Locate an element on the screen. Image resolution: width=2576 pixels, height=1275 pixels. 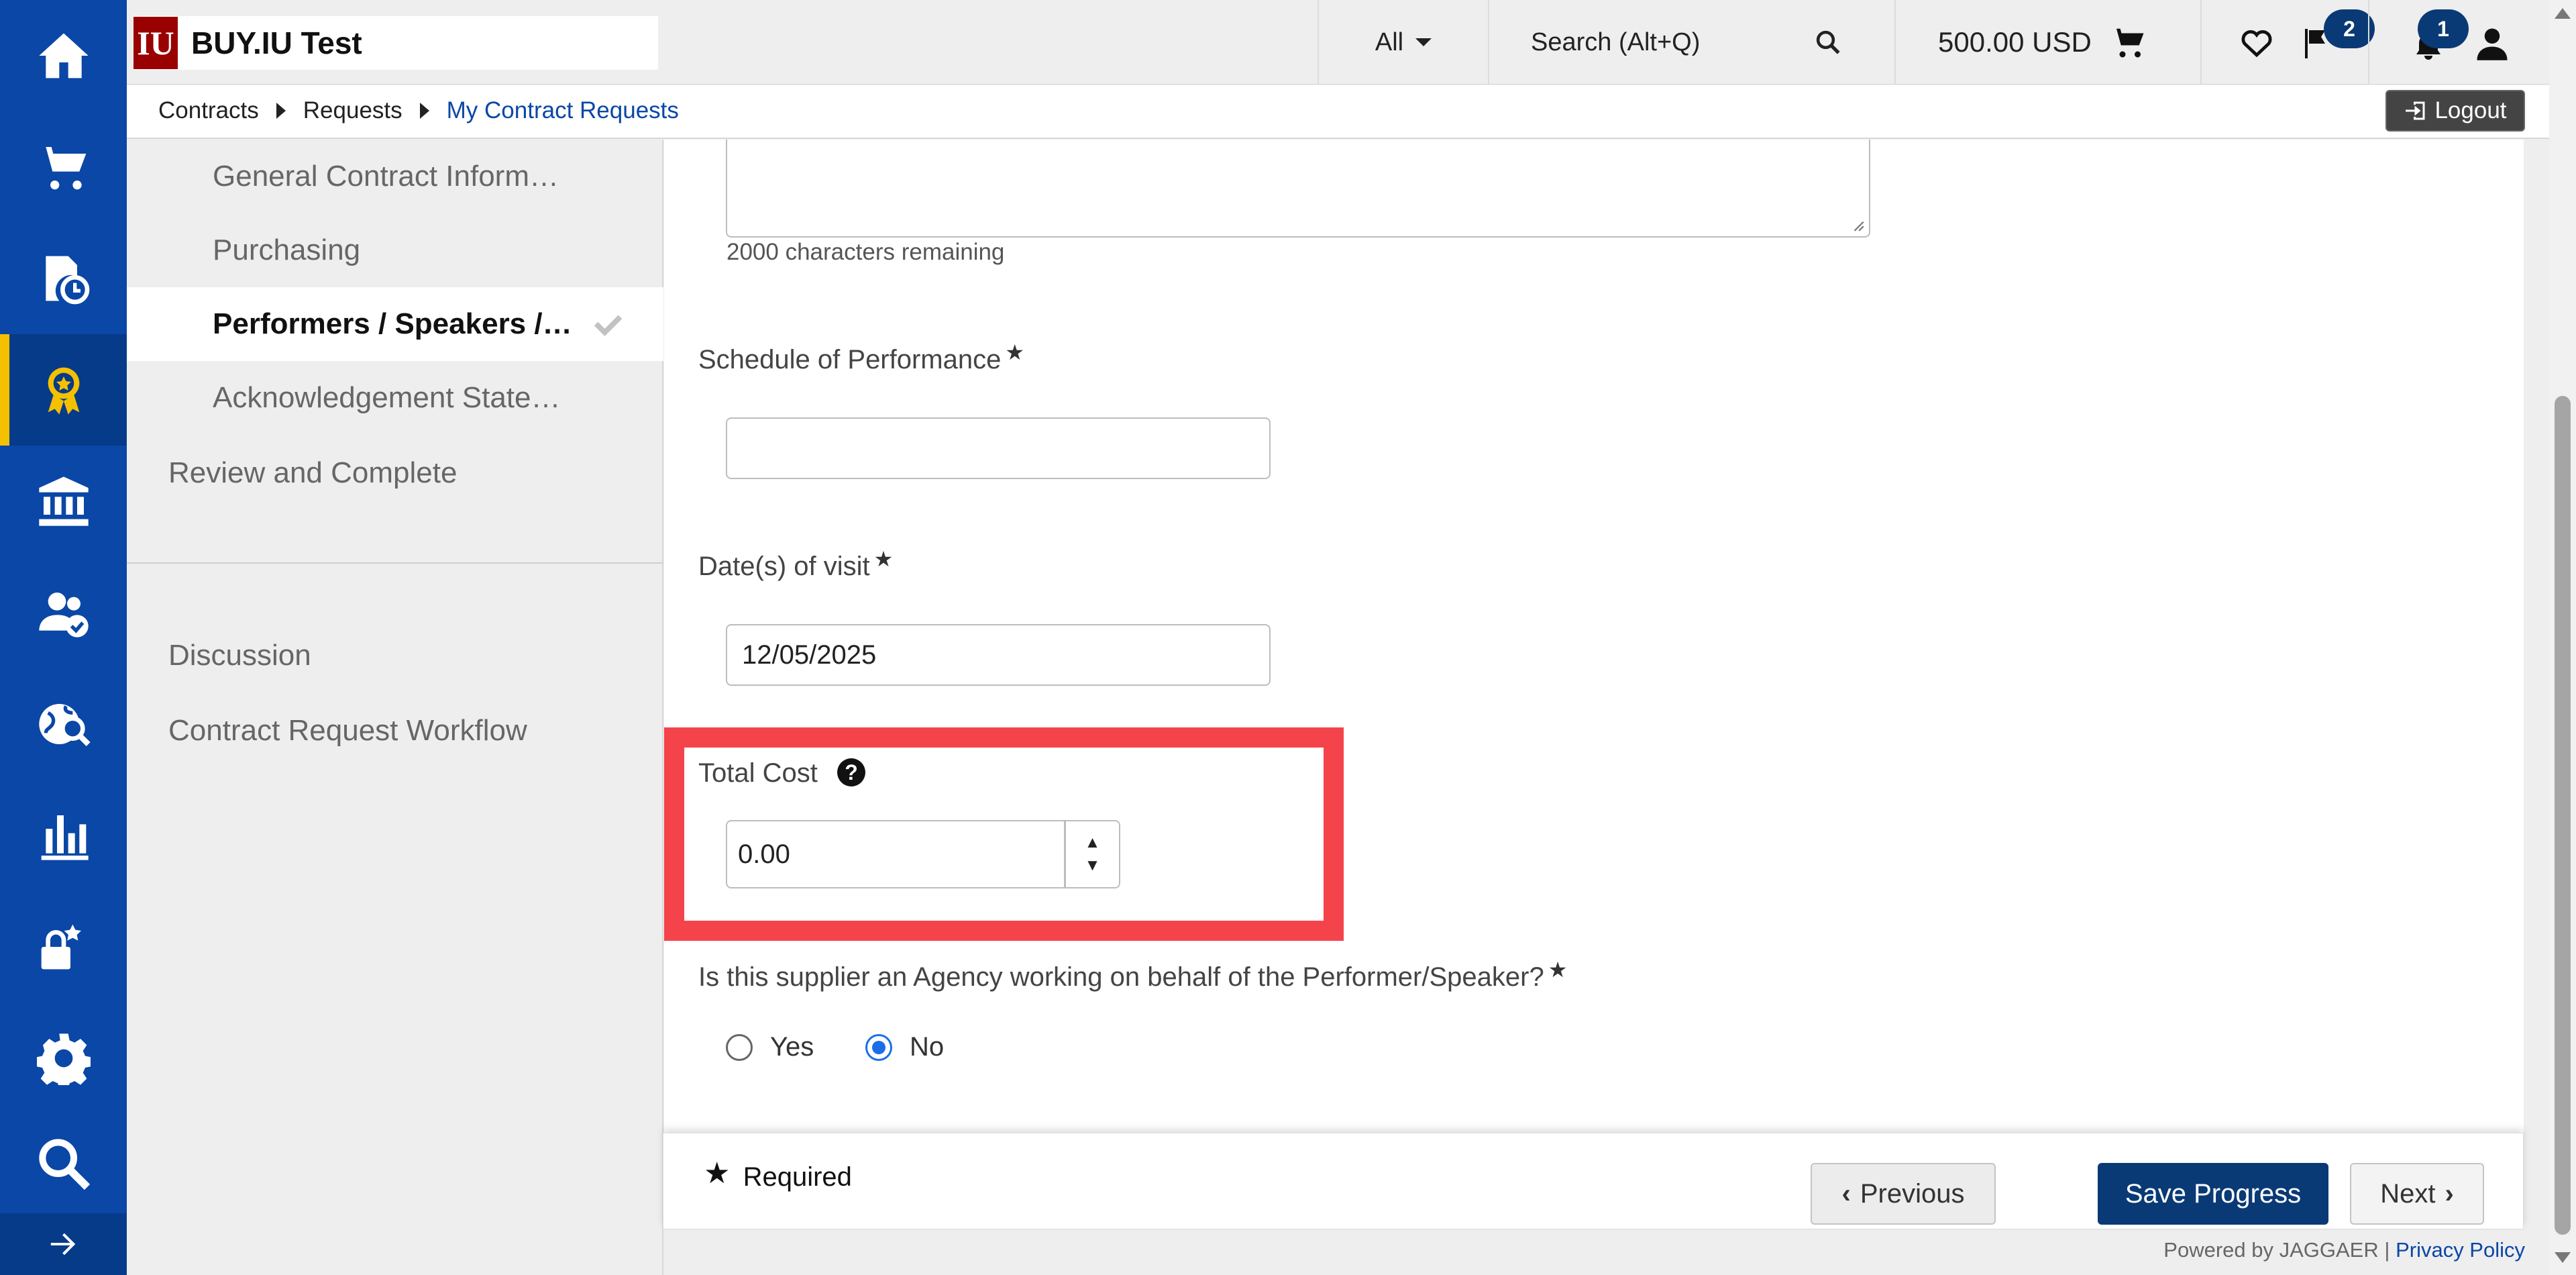
heart-icon is located at coordinates (2257, 43).